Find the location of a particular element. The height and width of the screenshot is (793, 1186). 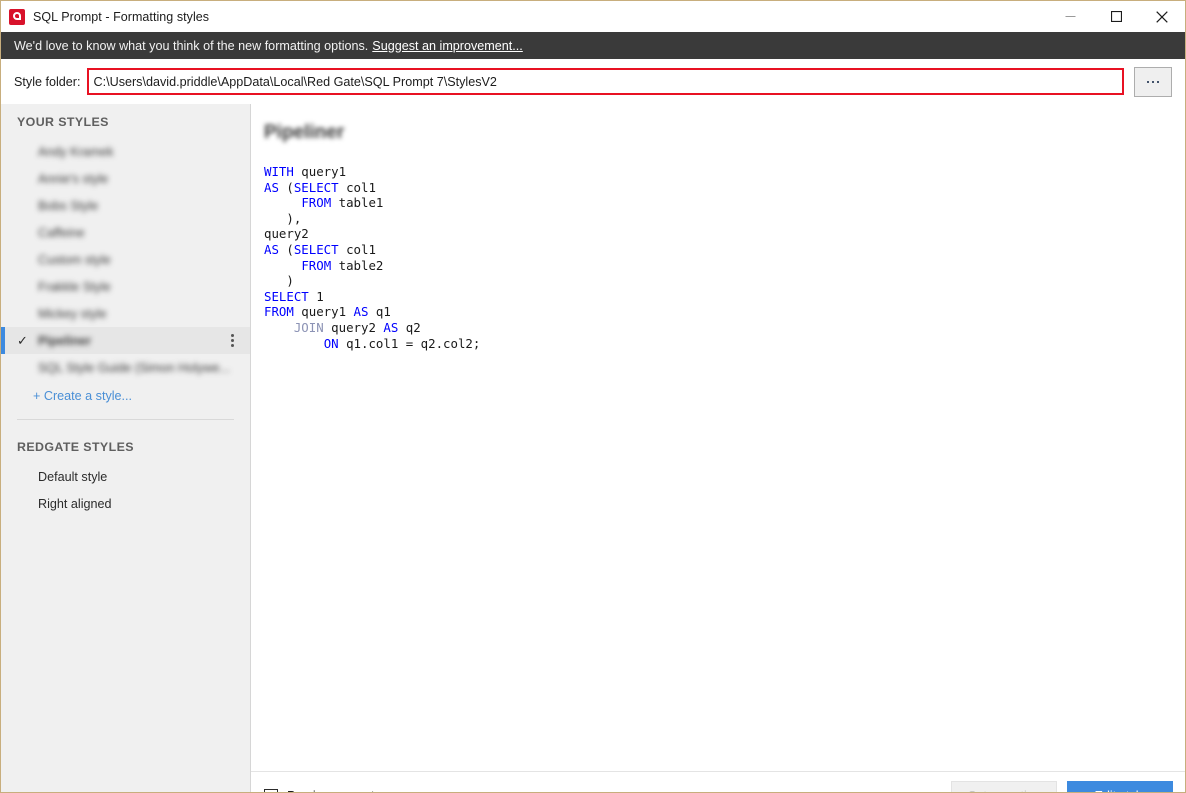

preview-current-query-label: Preview current query is located at coordinates (348, 791).